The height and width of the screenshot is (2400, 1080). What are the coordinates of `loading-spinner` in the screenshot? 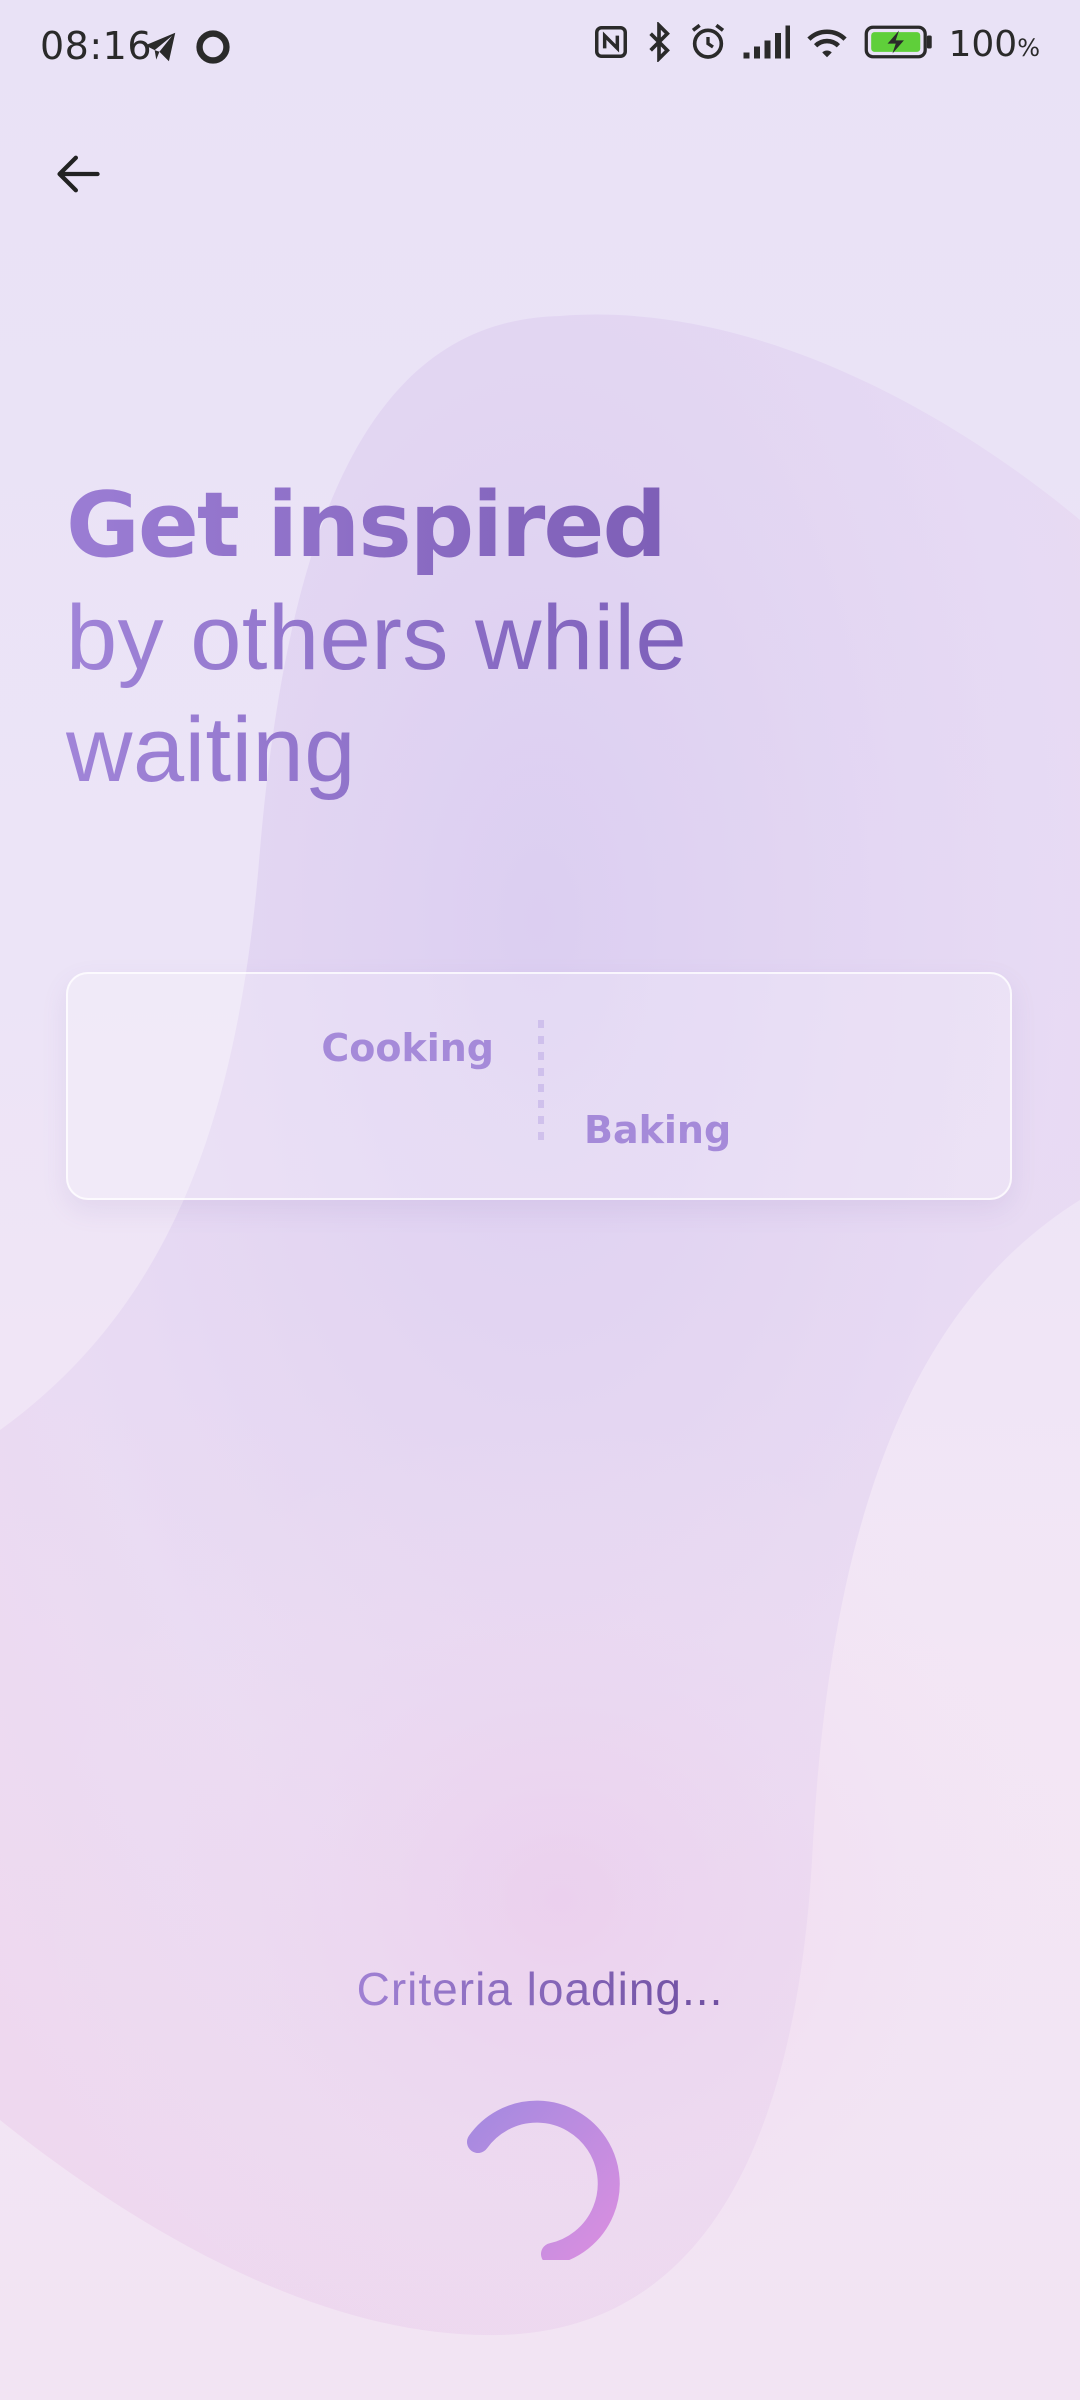 It's located at (543, 2180).